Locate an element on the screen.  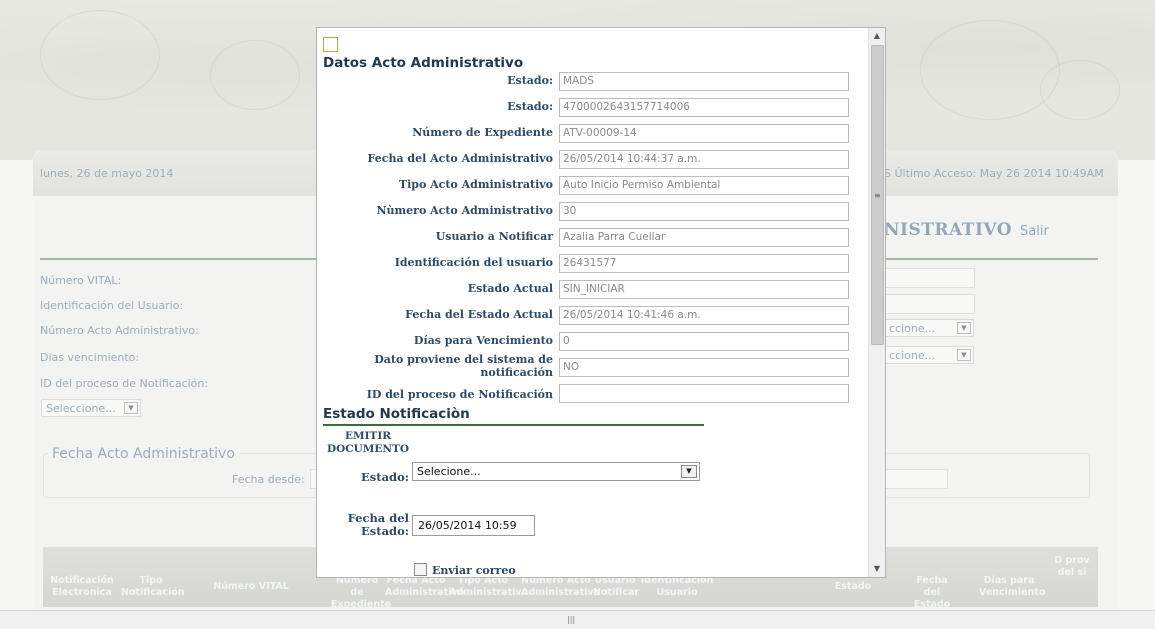
emitir-documento-label: EMITIR DOCUMENTO is located at coordinates (368, 442).